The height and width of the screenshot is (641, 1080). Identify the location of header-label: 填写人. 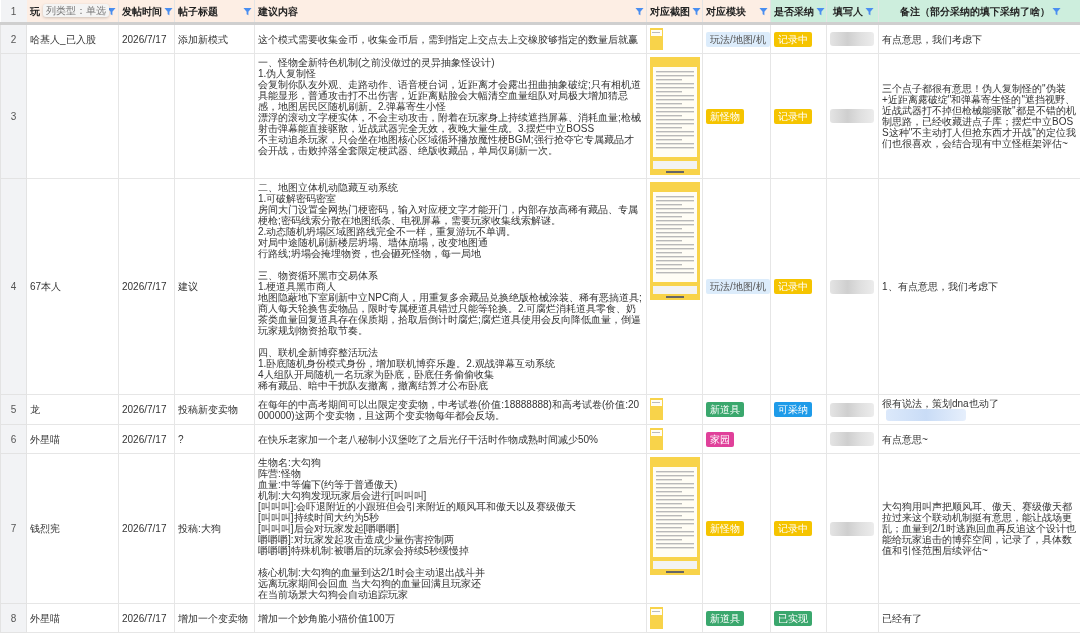
(847, 11).